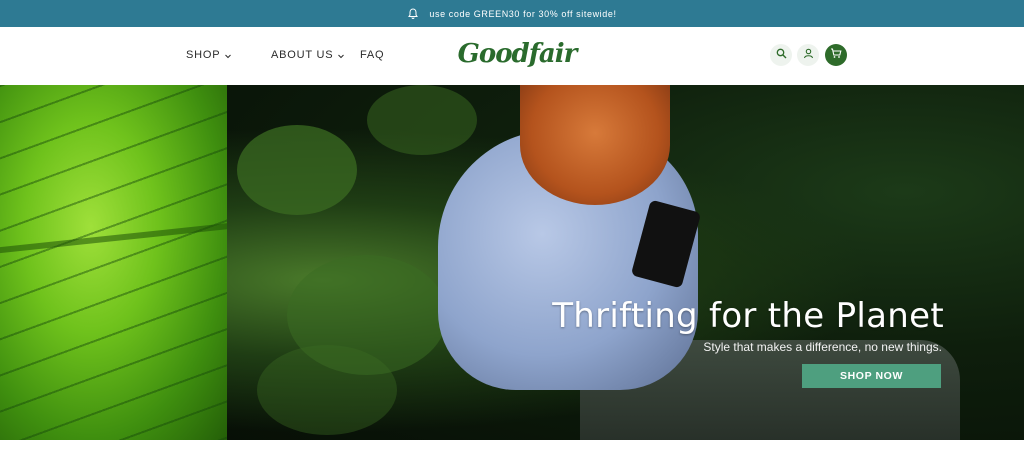 The width and height of the screenshot is (1024, 458). I want to click on cart-button, so click(836, 55).